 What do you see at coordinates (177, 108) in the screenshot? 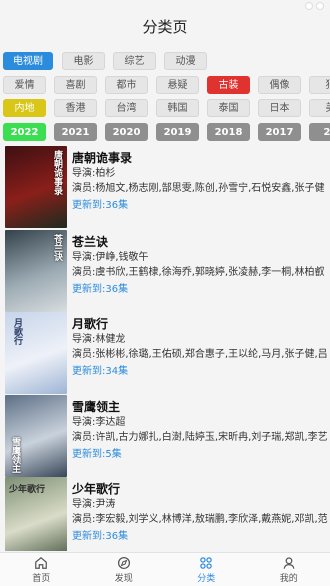
I see `region-chip: 韩国` at bounding box center [177, 108].